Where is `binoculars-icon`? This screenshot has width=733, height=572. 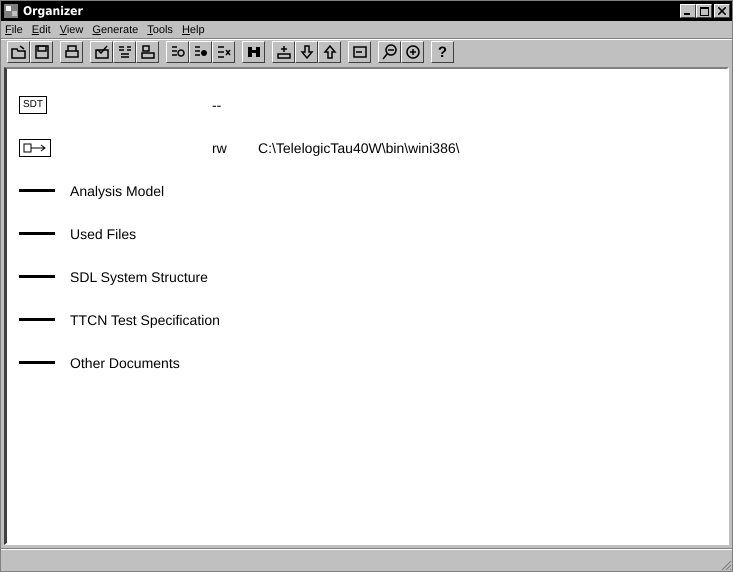 binoculars-icon is located at coordinates (254, 52).